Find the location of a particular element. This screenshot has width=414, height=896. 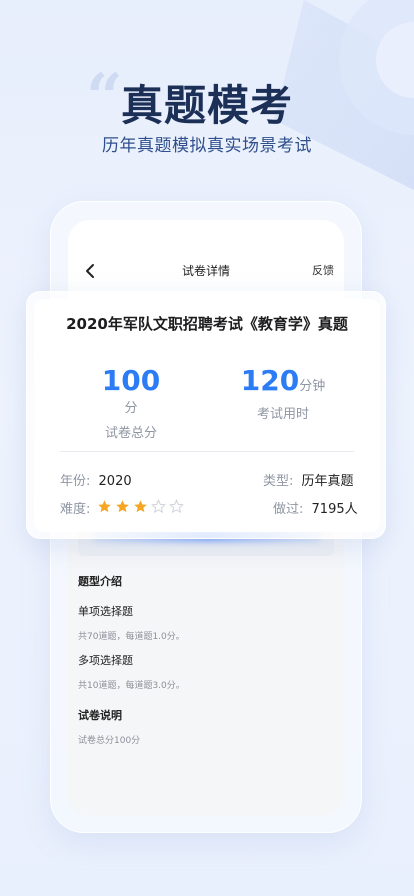

difficulty-meta: 难度: is located at coordinates (75, 507).